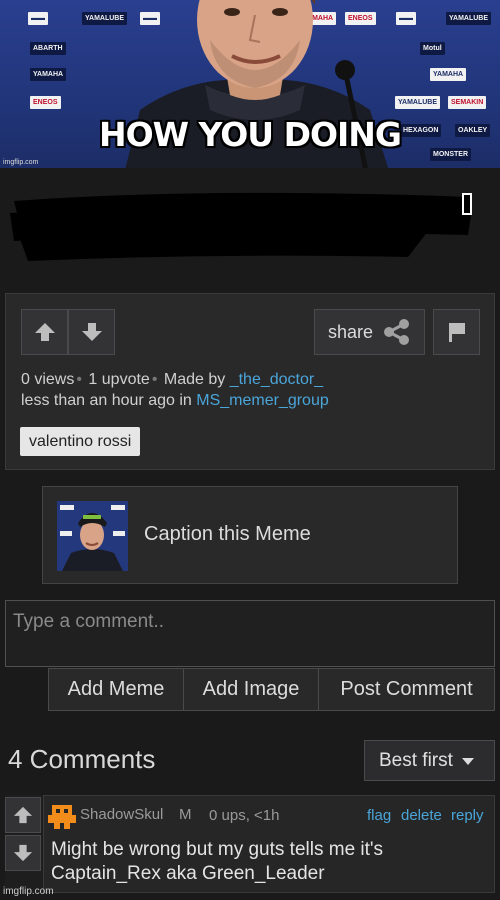  What do you see at coordinates (432, 48) in the screenshot?
I see `sponsor-logo: Motul` at bounding box center [432, 48].